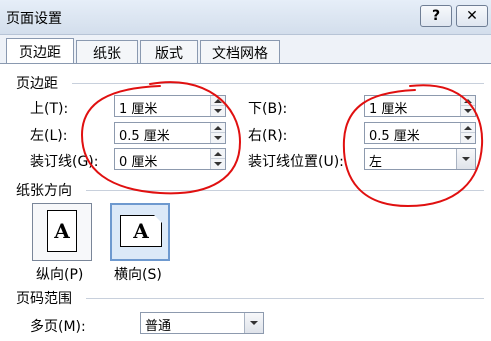 This screenshot has height=341, width=491. Describe the element at coordinates (285, 298) in the screenshot. I see `pages-divider` at that location.